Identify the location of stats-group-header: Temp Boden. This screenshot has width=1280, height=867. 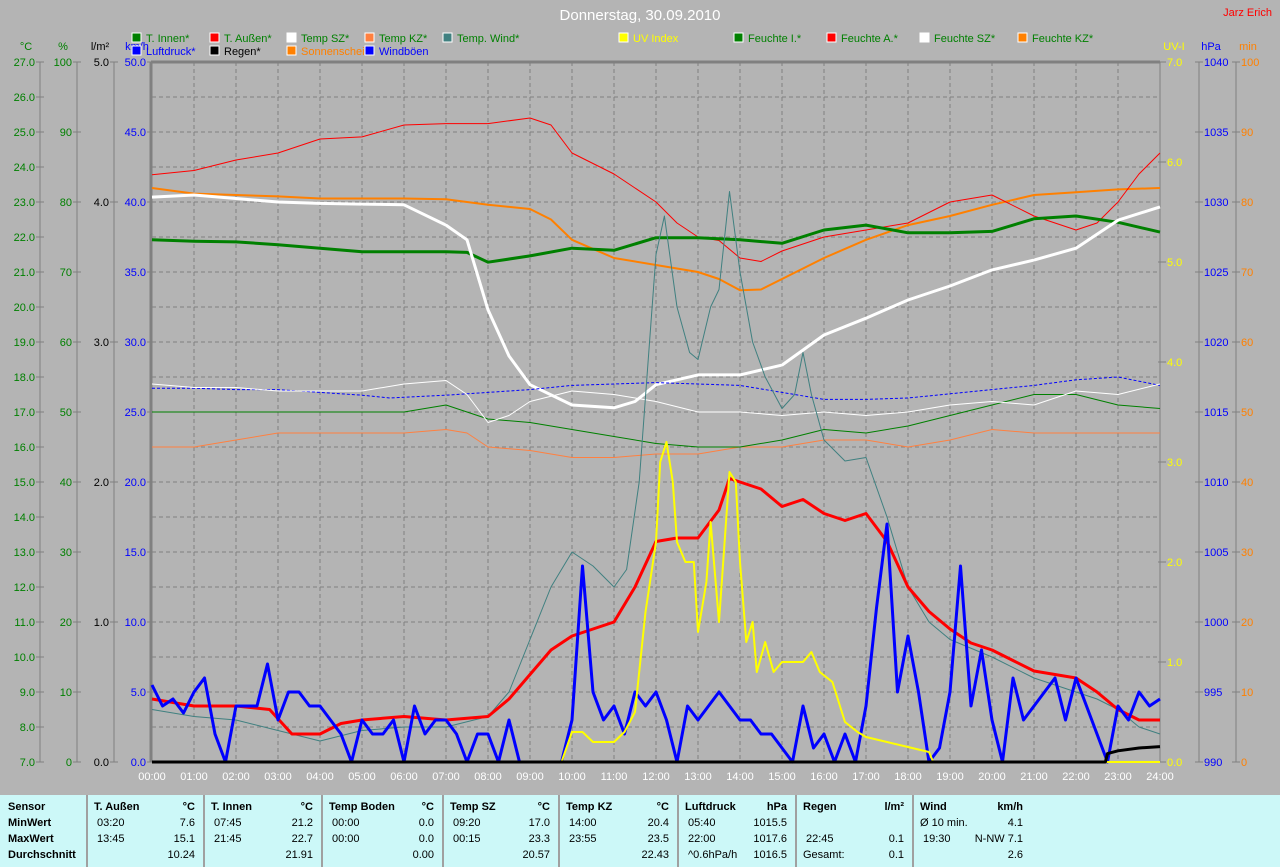
(362, 807).